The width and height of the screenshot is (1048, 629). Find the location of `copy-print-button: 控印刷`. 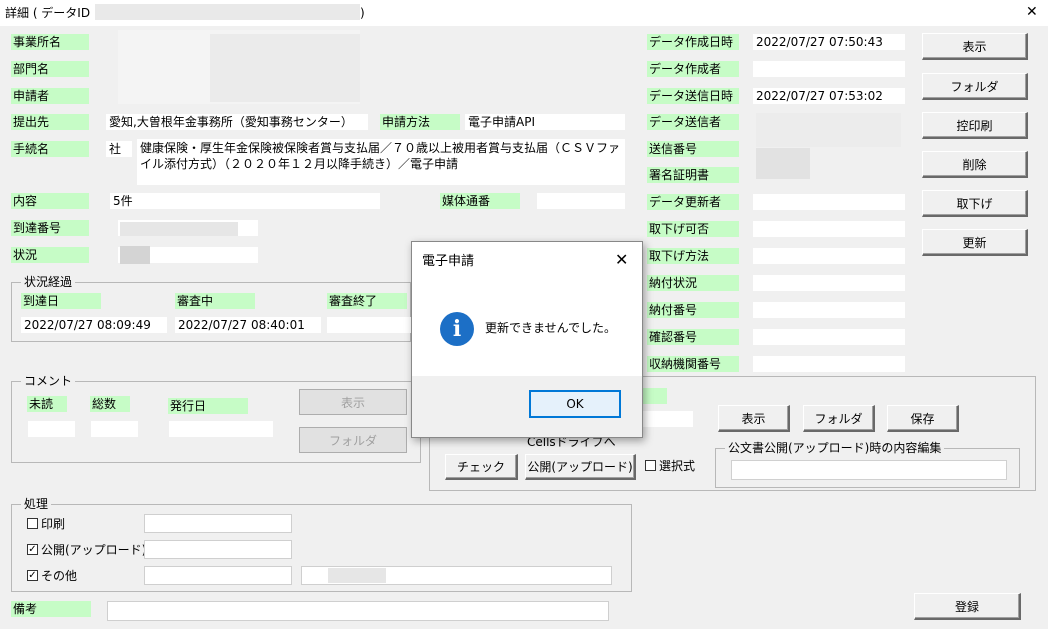

copy-print-button: 控印刷 is located at coordinates (975, 125).